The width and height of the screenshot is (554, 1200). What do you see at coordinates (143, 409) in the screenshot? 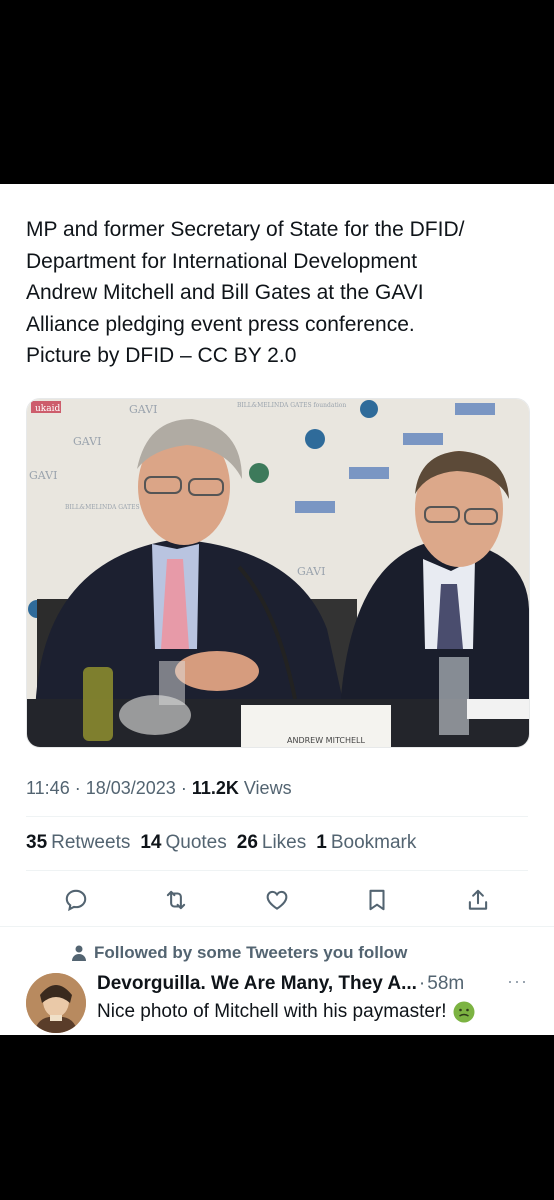
I see `backdrop-gavi: GAVI` at bounding box center [143, 409].